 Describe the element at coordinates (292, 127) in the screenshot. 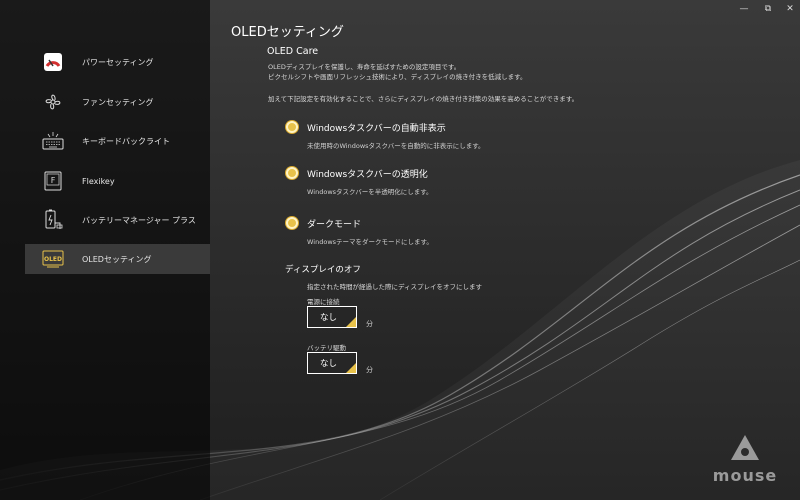

I see `taskbar-autohide-radio` at that location.